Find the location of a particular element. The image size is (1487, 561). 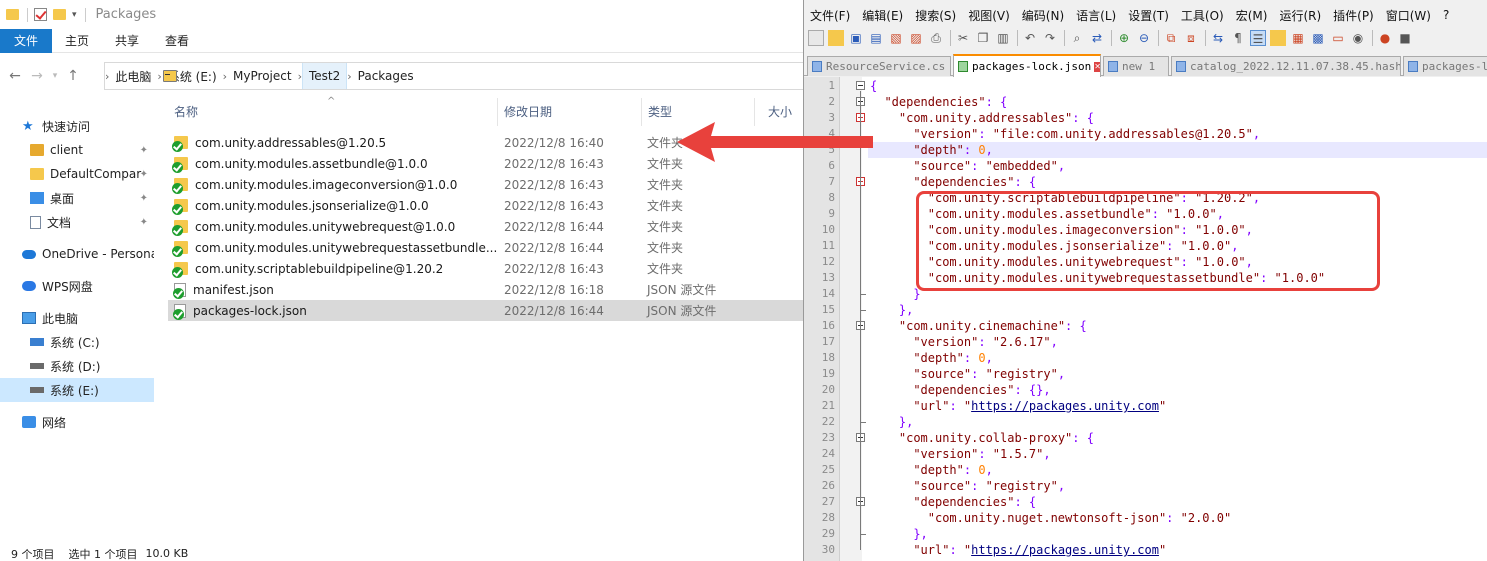

new-folder-icon is located at coordinates (59, 14).